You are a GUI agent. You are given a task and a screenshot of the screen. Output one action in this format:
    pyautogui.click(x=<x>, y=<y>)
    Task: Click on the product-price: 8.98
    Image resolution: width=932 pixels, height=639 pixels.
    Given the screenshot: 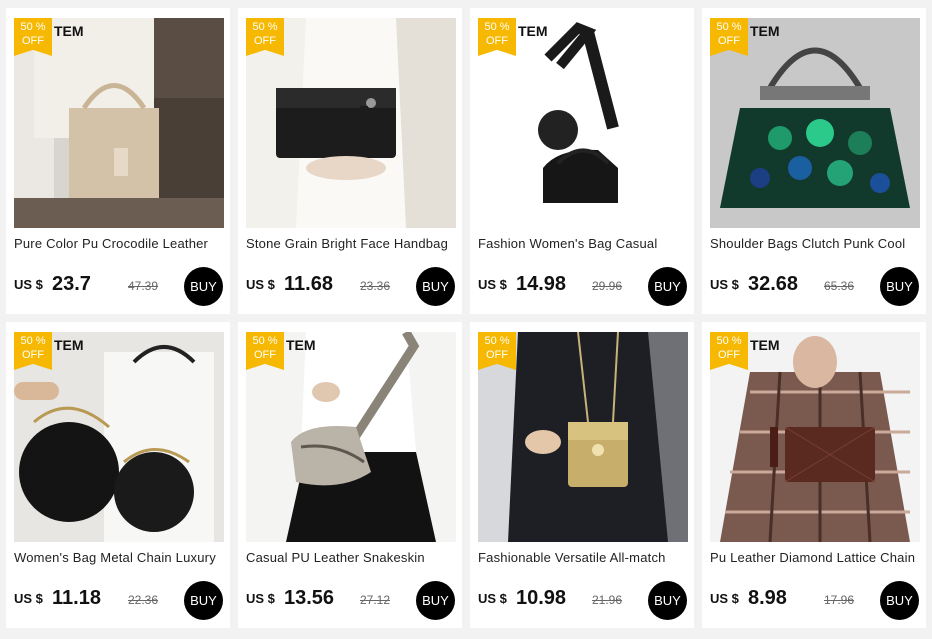 What is the action you would take?
    pyautogui.click(x=767, y=598)
    